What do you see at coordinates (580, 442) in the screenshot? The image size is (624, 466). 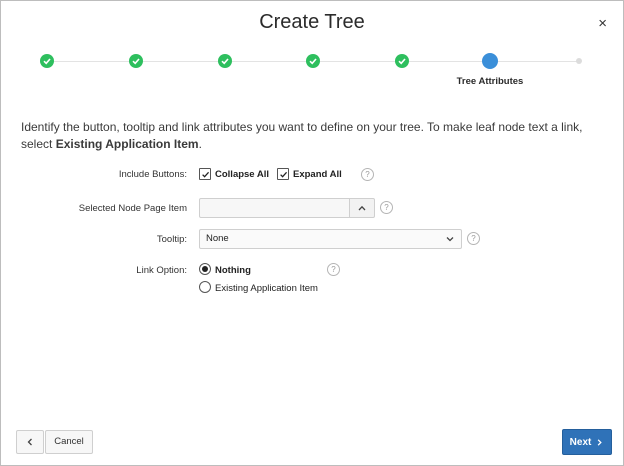 I see `next-button-label: Next` at bounding box center [580, 442].